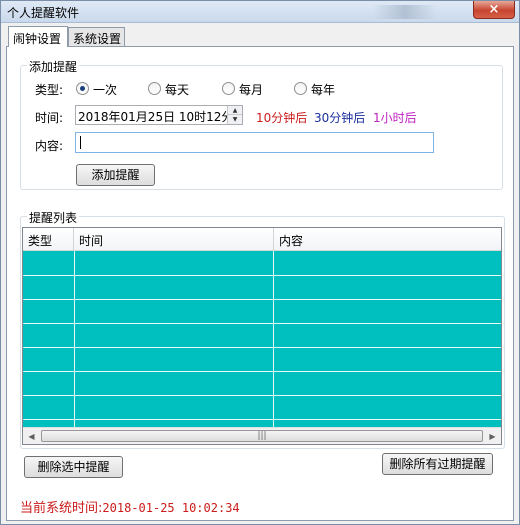 Image resolution: width=520 pixels, height=525 pixels. What do you see at coordinates (53, 66) in the screenshot?
I see `add-reminder-group-title: 添加提醒` at bounding box center [53, 66].